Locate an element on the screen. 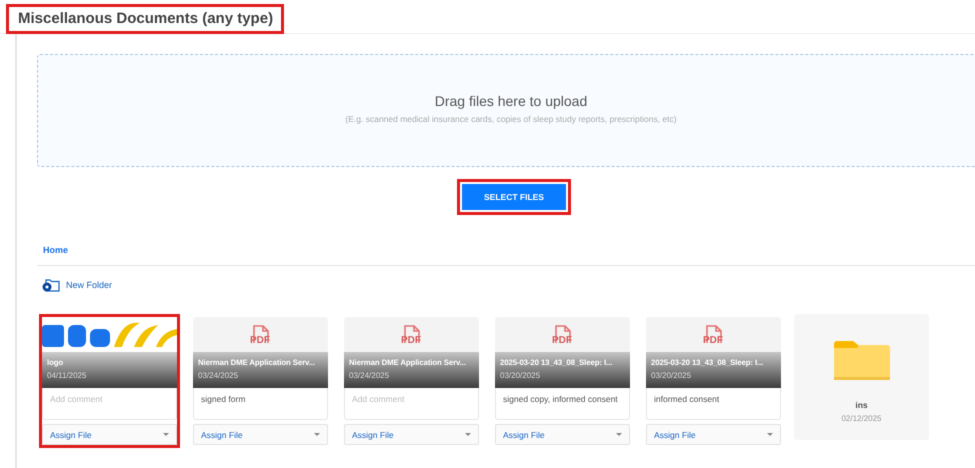  page-title: Miscellanous Documents (any type) is located at coordinates (145, 19).